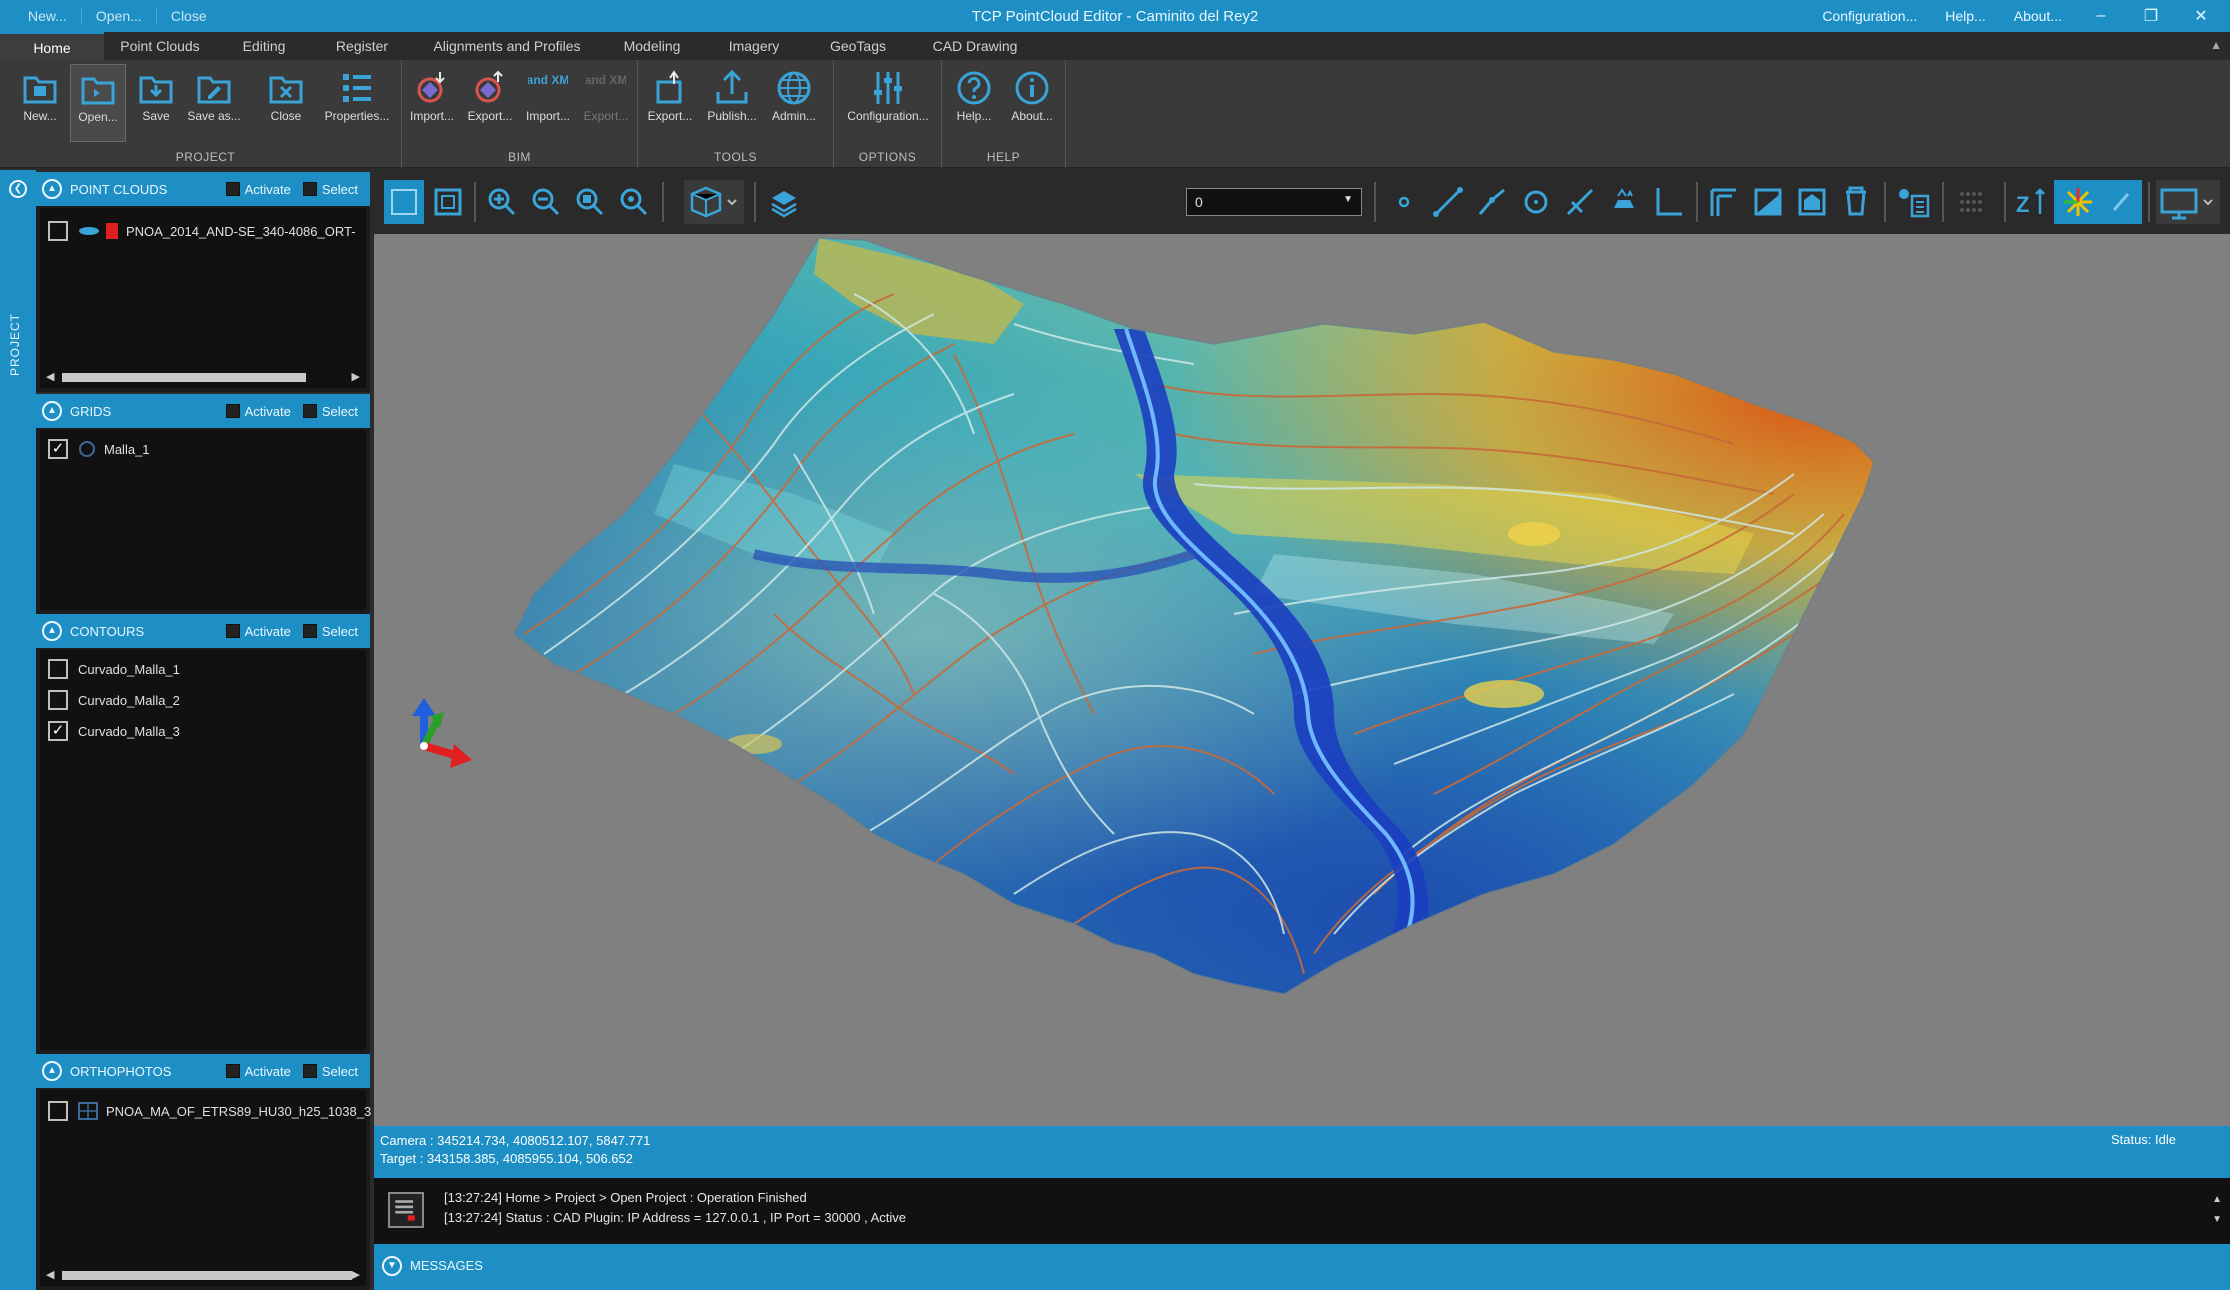 Image resolution: width=2230 pixels, height=1290 pixels. Describe the element at coordinates (264, 46) in the screenshot. I see `tab-editing: Editing` at that location.